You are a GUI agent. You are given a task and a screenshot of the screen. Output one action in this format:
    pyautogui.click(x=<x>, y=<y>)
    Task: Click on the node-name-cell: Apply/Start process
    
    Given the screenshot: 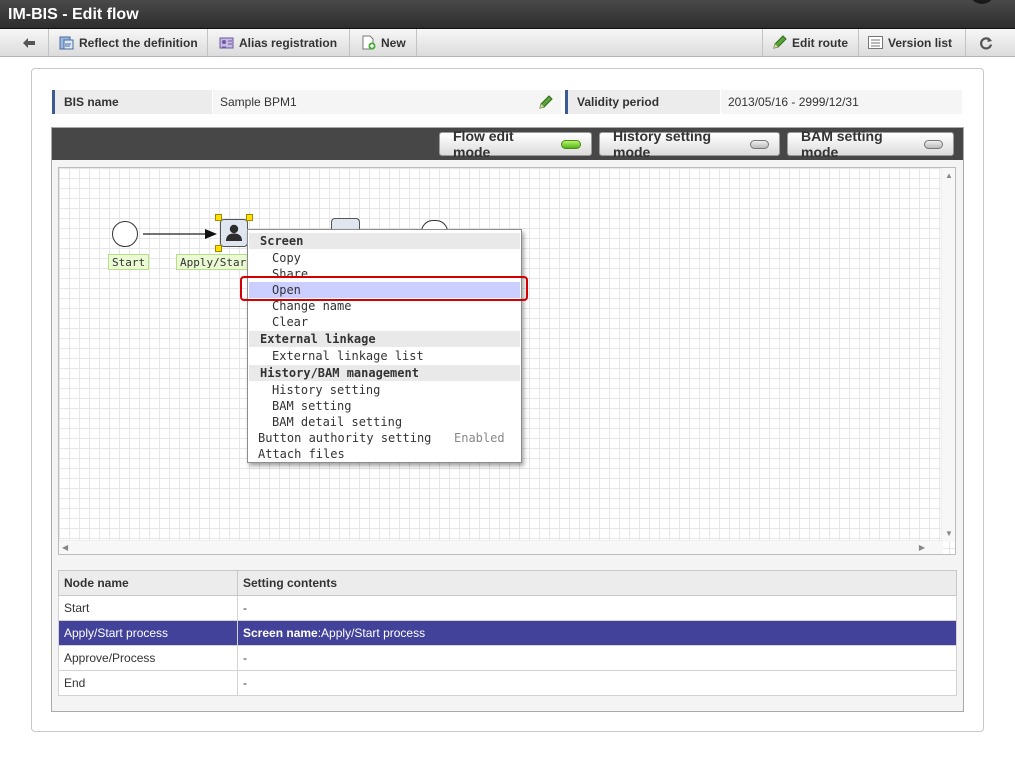 What is the action you would take?
    pyautogui.click(x=148, y=633)
    